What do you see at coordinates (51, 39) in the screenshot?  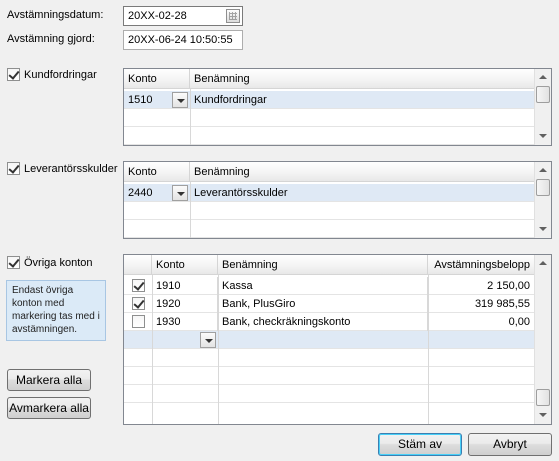 I see `reconciliation-done-label: Avstämning gjord:` at bounding box center [51, 39].